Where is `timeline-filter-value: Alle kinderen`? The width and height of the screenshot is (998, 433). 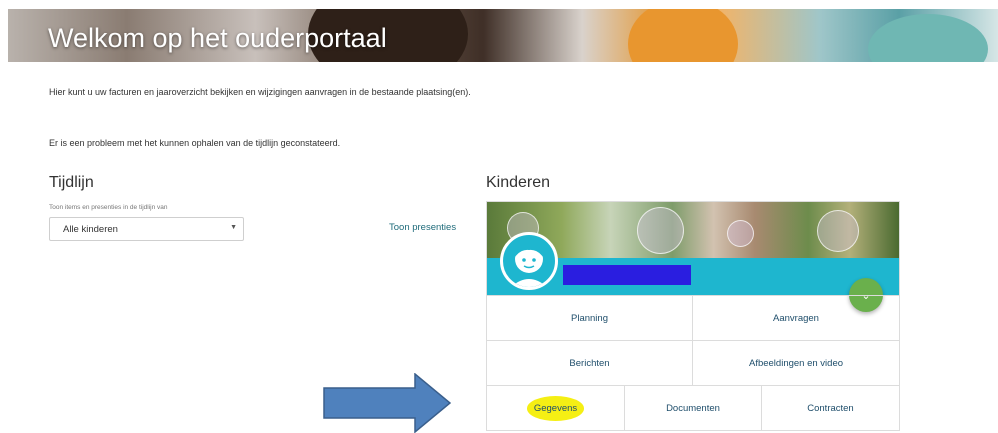 timeline-filter-value: Alle kinderen is located at coordinates (90, 229).